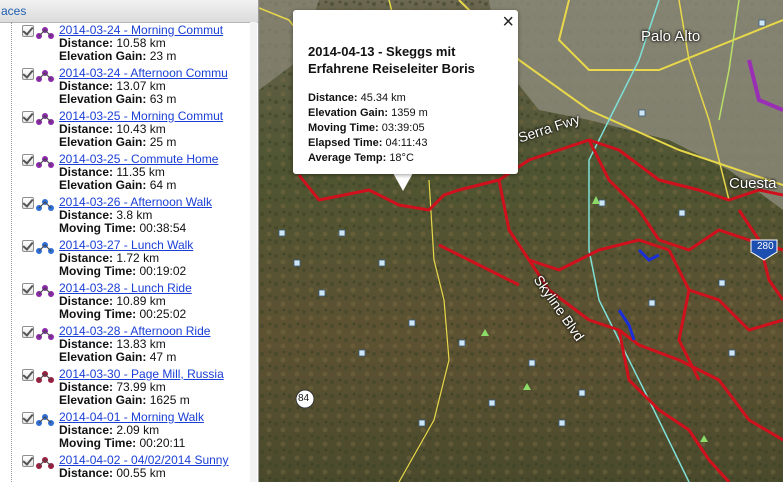  Describe the element at coordinates (135, 202) in the screenshot. I see `track-title-link: 2014-03-26 - Afternoon Walk` at that location.